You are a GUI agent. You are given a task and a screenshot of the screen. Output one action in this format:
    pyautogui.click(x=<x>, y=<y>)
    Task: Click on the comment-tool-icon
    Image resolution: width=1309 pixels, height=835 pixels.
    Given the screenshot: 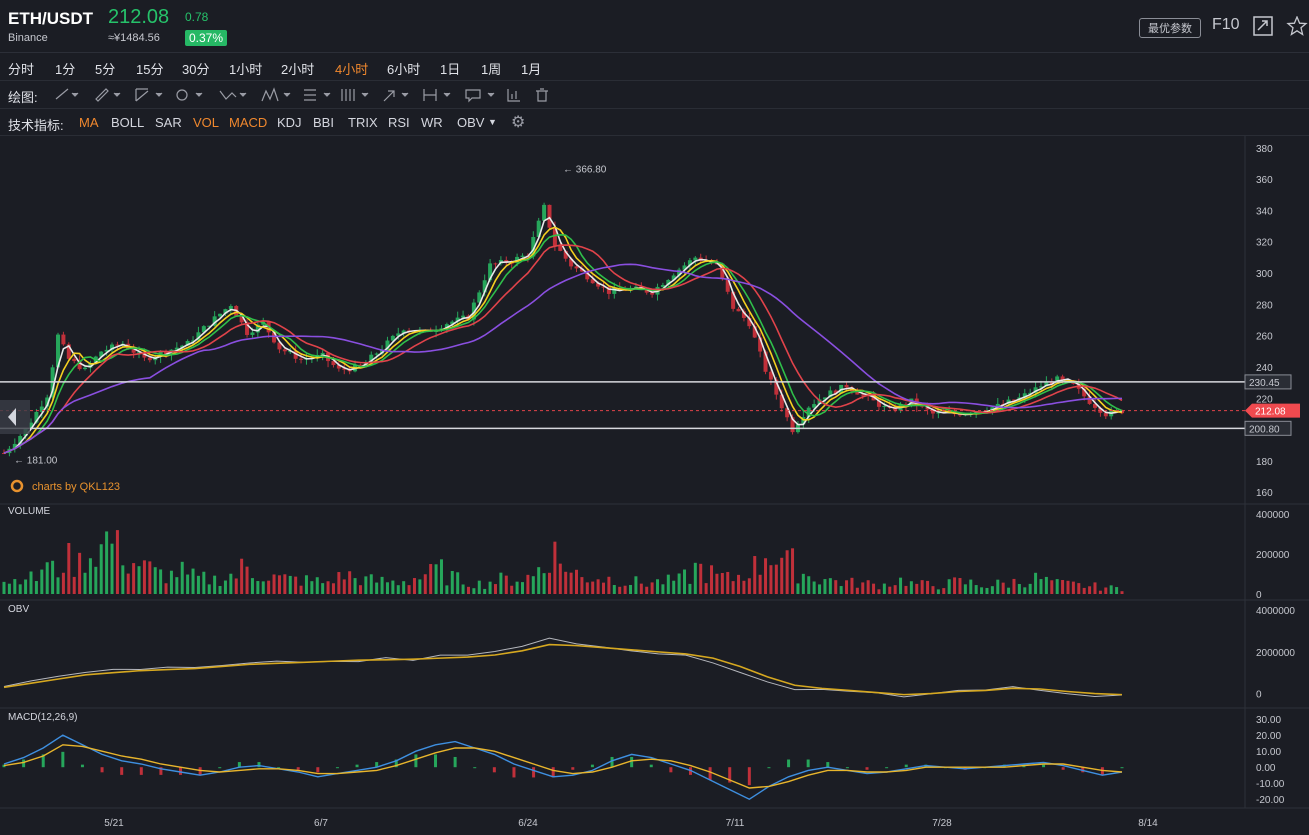 What is the action you would take?
    pyautogui.click(x=480, y=96)
    